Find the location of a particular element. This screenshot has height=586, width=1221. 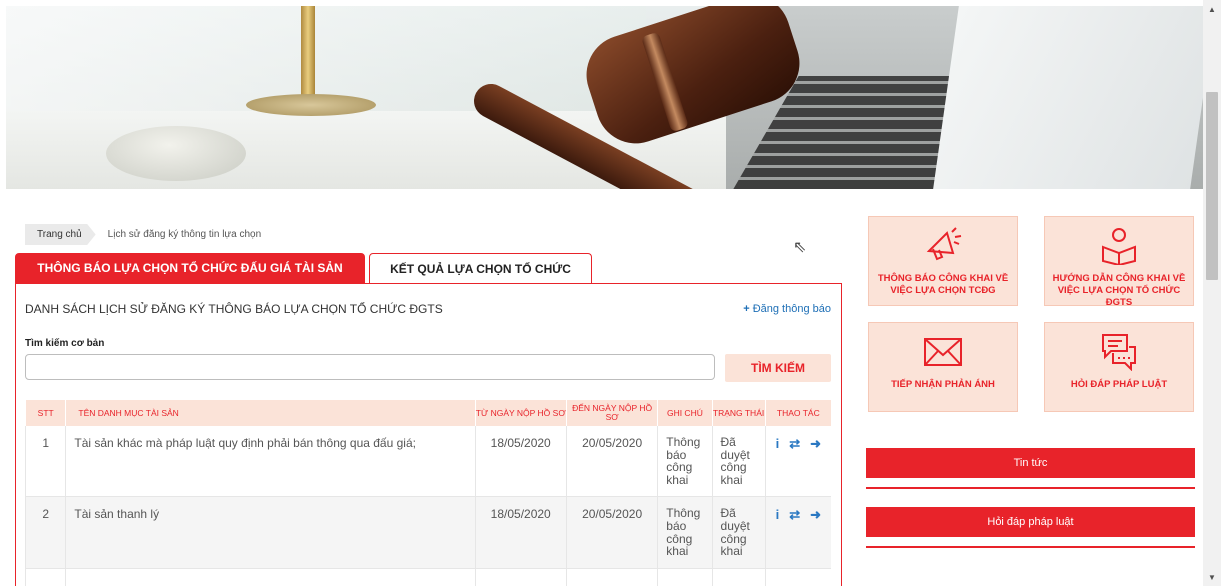

tile-label: TIẾP NHẬN PHẢN ÁNH is located at coordinates (943, 384).